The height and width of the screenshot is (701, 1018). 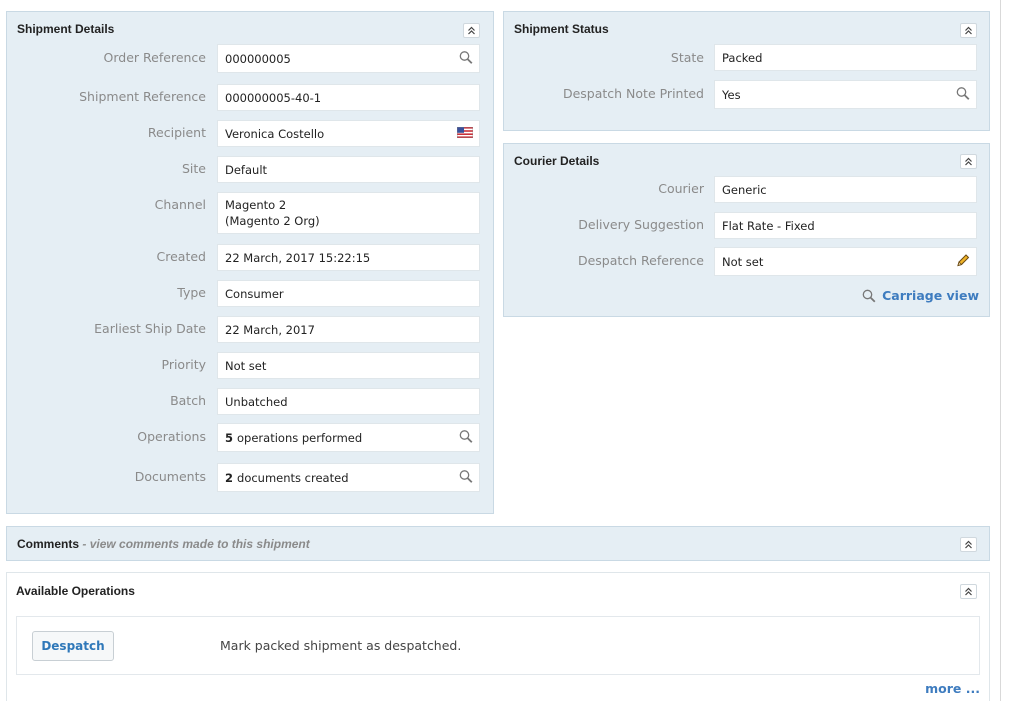 What do you see at coordinates (557, 161) in the screenshot?
I see `courier-details-title: Courier Details` at bounding box center [557, 161].